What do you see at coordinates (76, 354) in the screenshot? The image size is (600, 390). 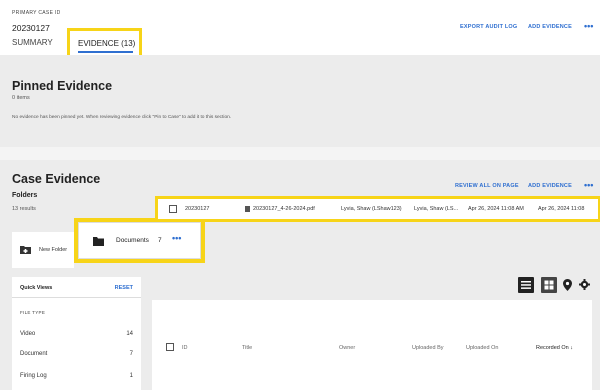 I see `quick-view-item-document: Document 7` at bounding box center [76, 354].